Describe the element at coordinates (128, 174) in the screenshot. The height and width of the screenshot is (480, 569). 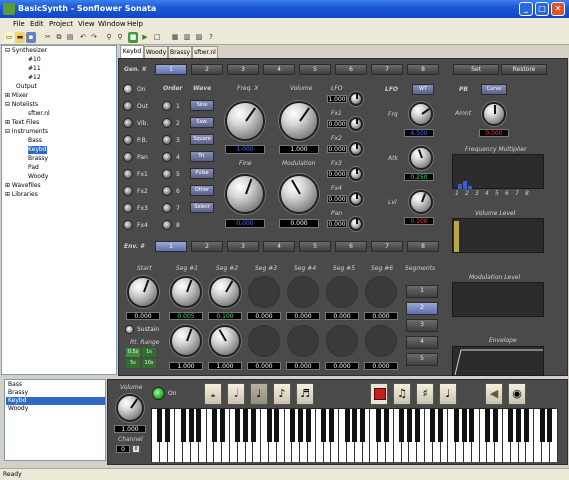
I see `fx1-radio` at that location.